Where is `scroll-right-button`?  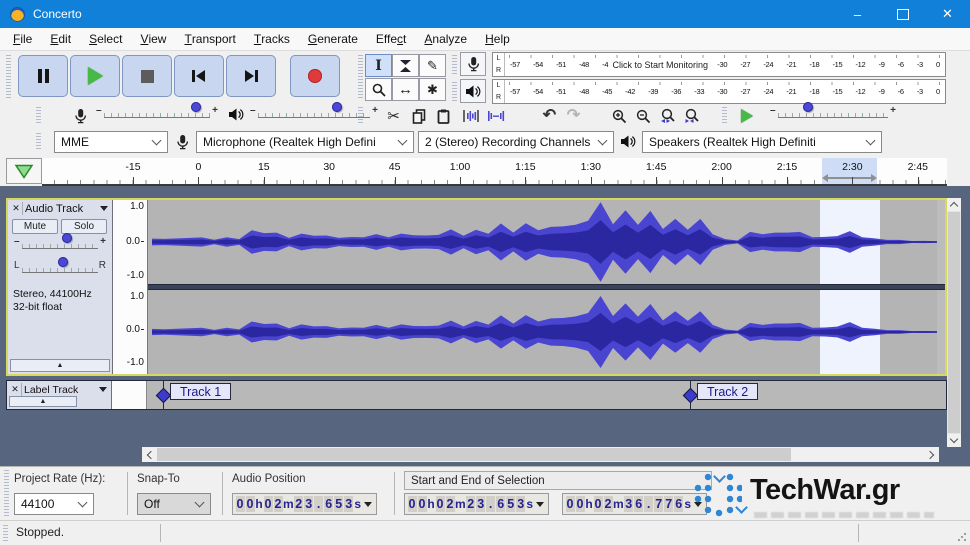 scroll-right-button is located at coordinates (931, 454).